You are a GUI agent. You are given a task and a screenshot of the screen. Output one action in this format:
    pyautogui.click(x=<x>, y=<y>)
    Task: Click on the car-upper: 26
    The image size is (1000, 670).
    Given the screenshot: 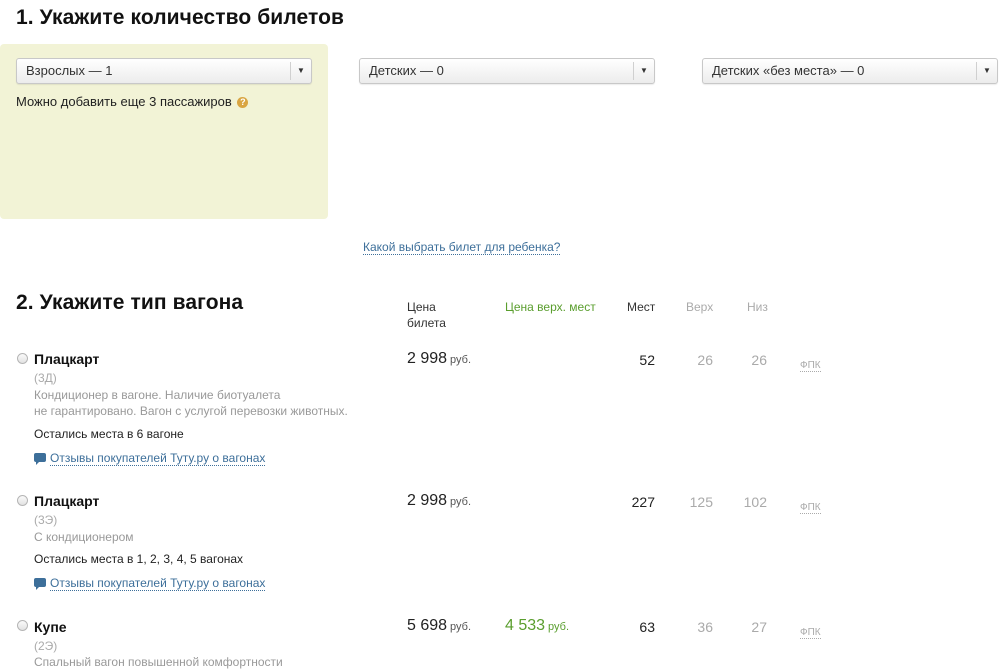 What is the action you would take?
    pyautogui.click(x=705, y=360)
    